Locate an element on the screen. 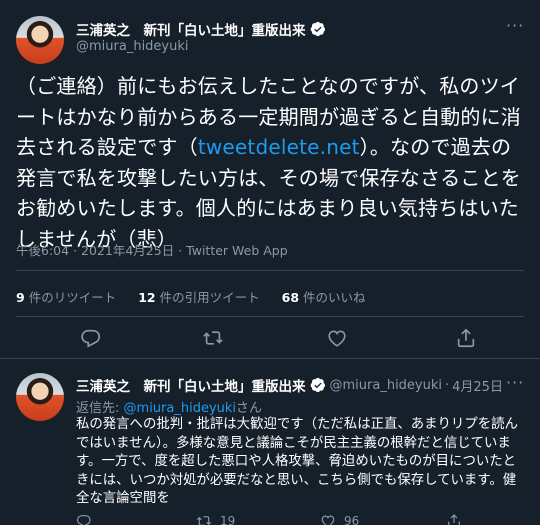  retweets-label: 件のリツイート is located at coordinates (72, 297).